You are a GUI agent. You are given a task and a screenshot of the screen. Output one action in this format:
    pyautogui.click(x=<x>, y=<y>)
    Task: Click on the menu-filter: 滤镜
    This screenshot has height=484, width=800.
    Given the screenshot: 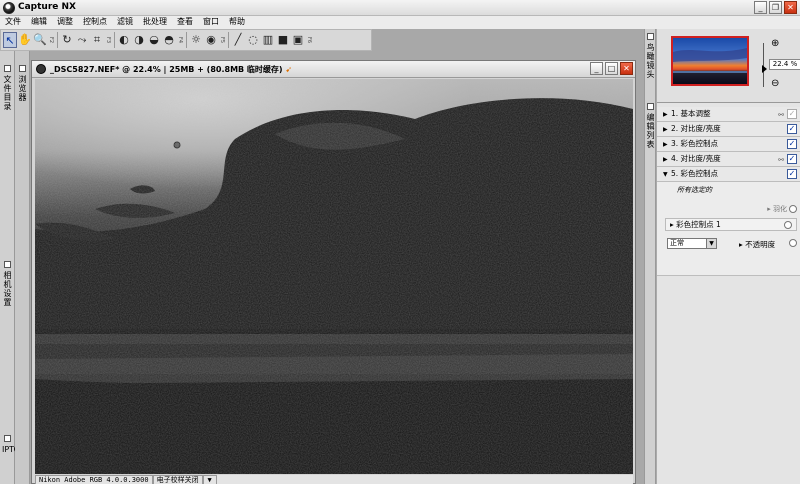 What is the action you would take?
    pyautogui.click(x=125, y=22)
    